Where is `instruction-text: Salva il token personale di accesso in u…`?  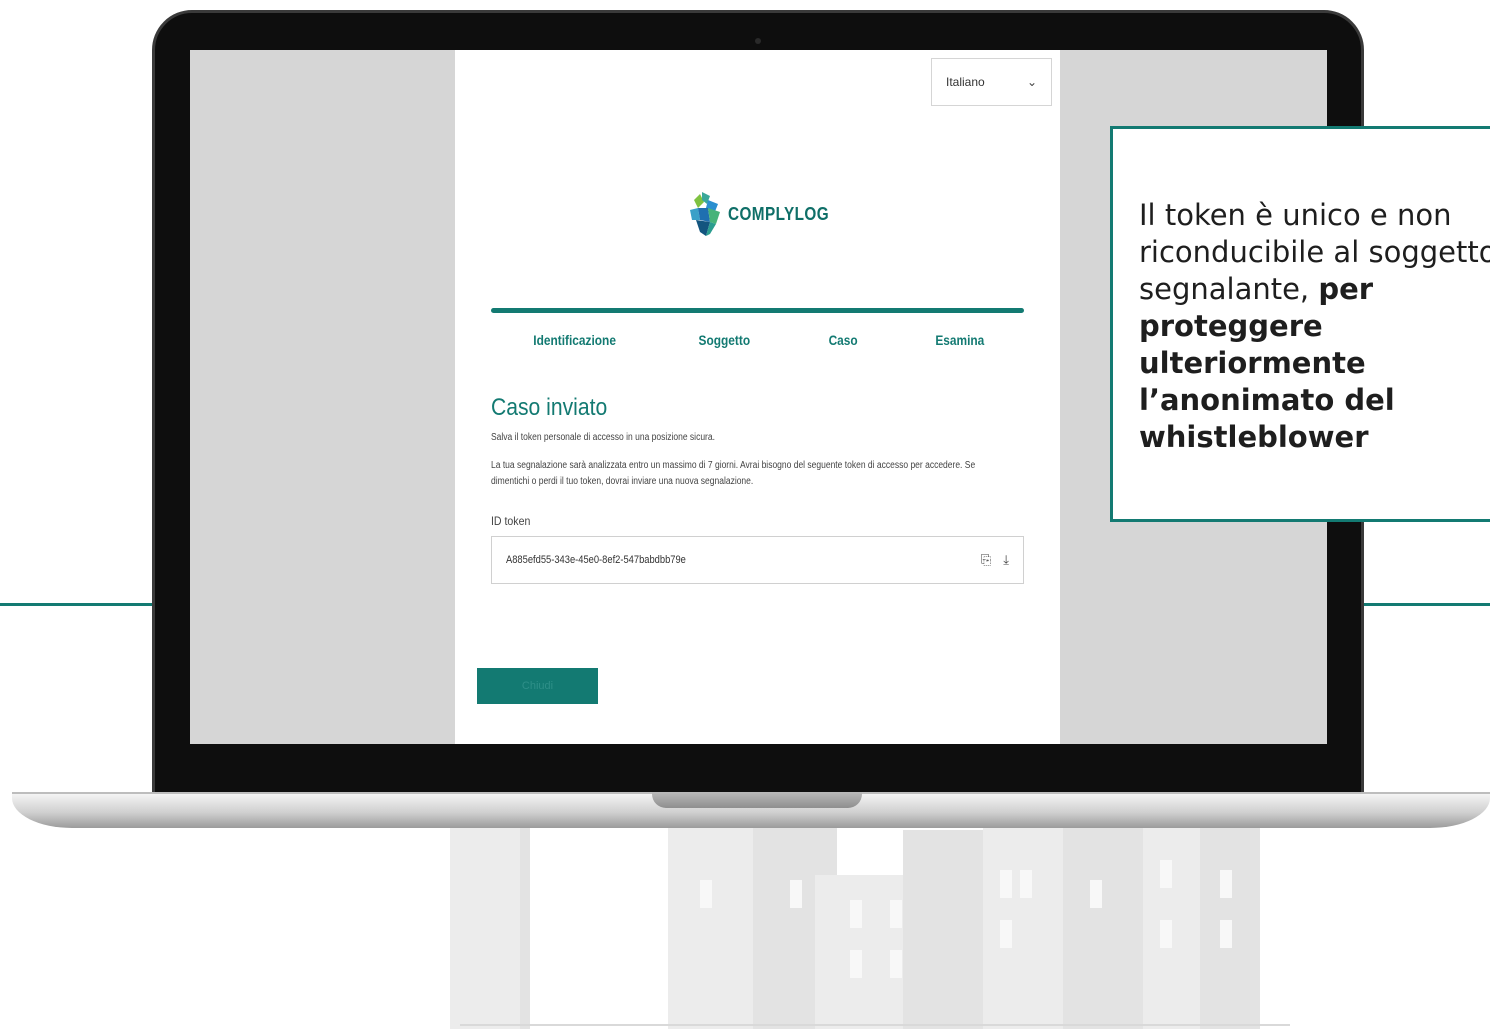
instruction-text: Salva il token personale di accesso in u… is located at coordinates (603, 437).